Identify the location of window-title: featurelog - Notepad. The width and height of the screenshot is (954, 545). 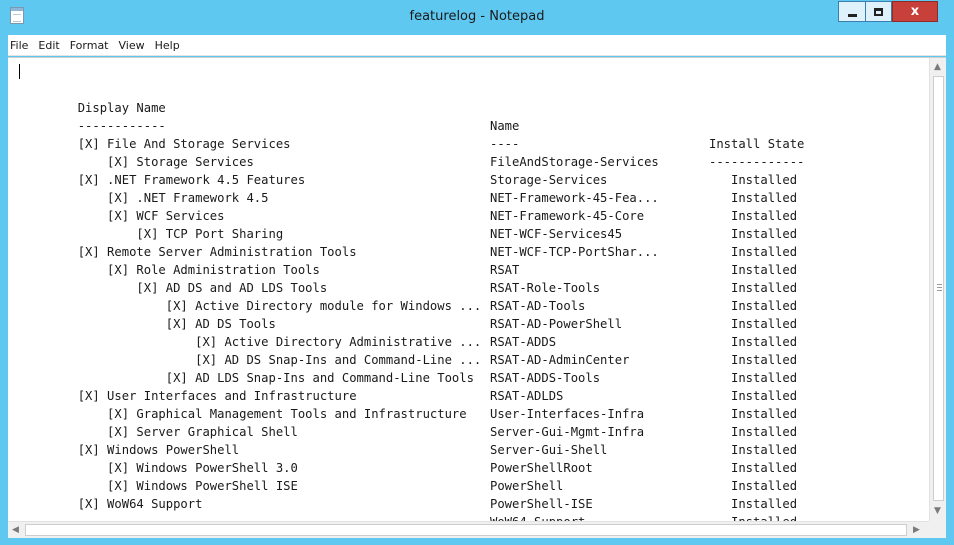
(477, 16).